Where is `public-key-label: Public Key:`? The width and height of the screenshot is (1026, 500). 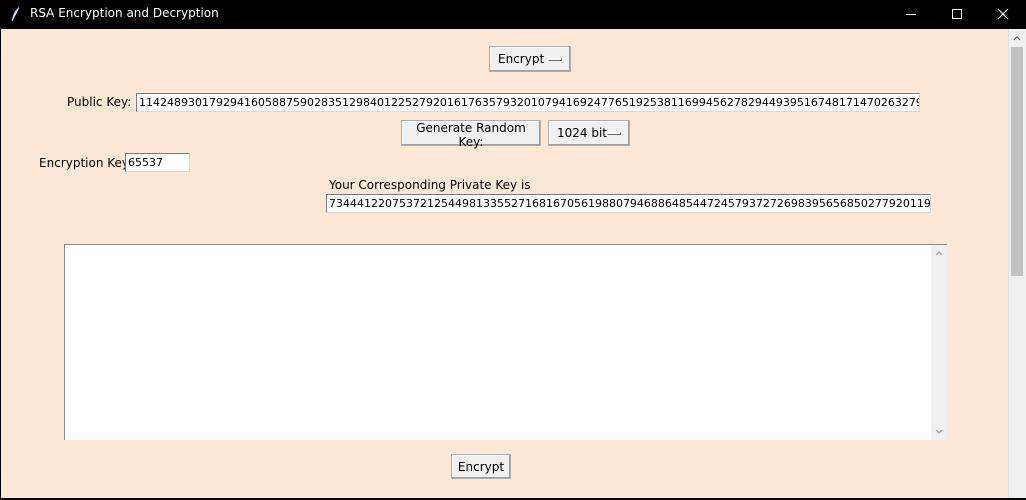 public-key-label: Public Key: is located at coordinates (99, 102).